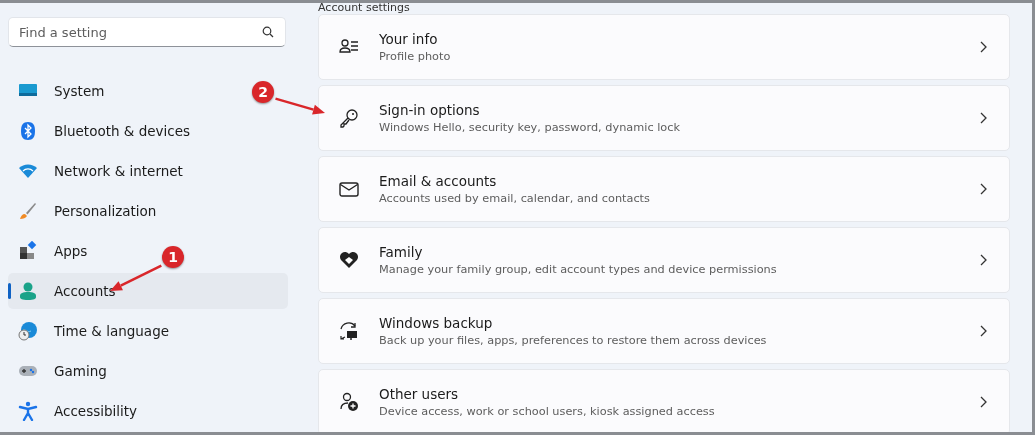  What do you see at coordinates (173, 257) in the screenshot?
I see `step-badge: 1` at bounding box center [173, 257].